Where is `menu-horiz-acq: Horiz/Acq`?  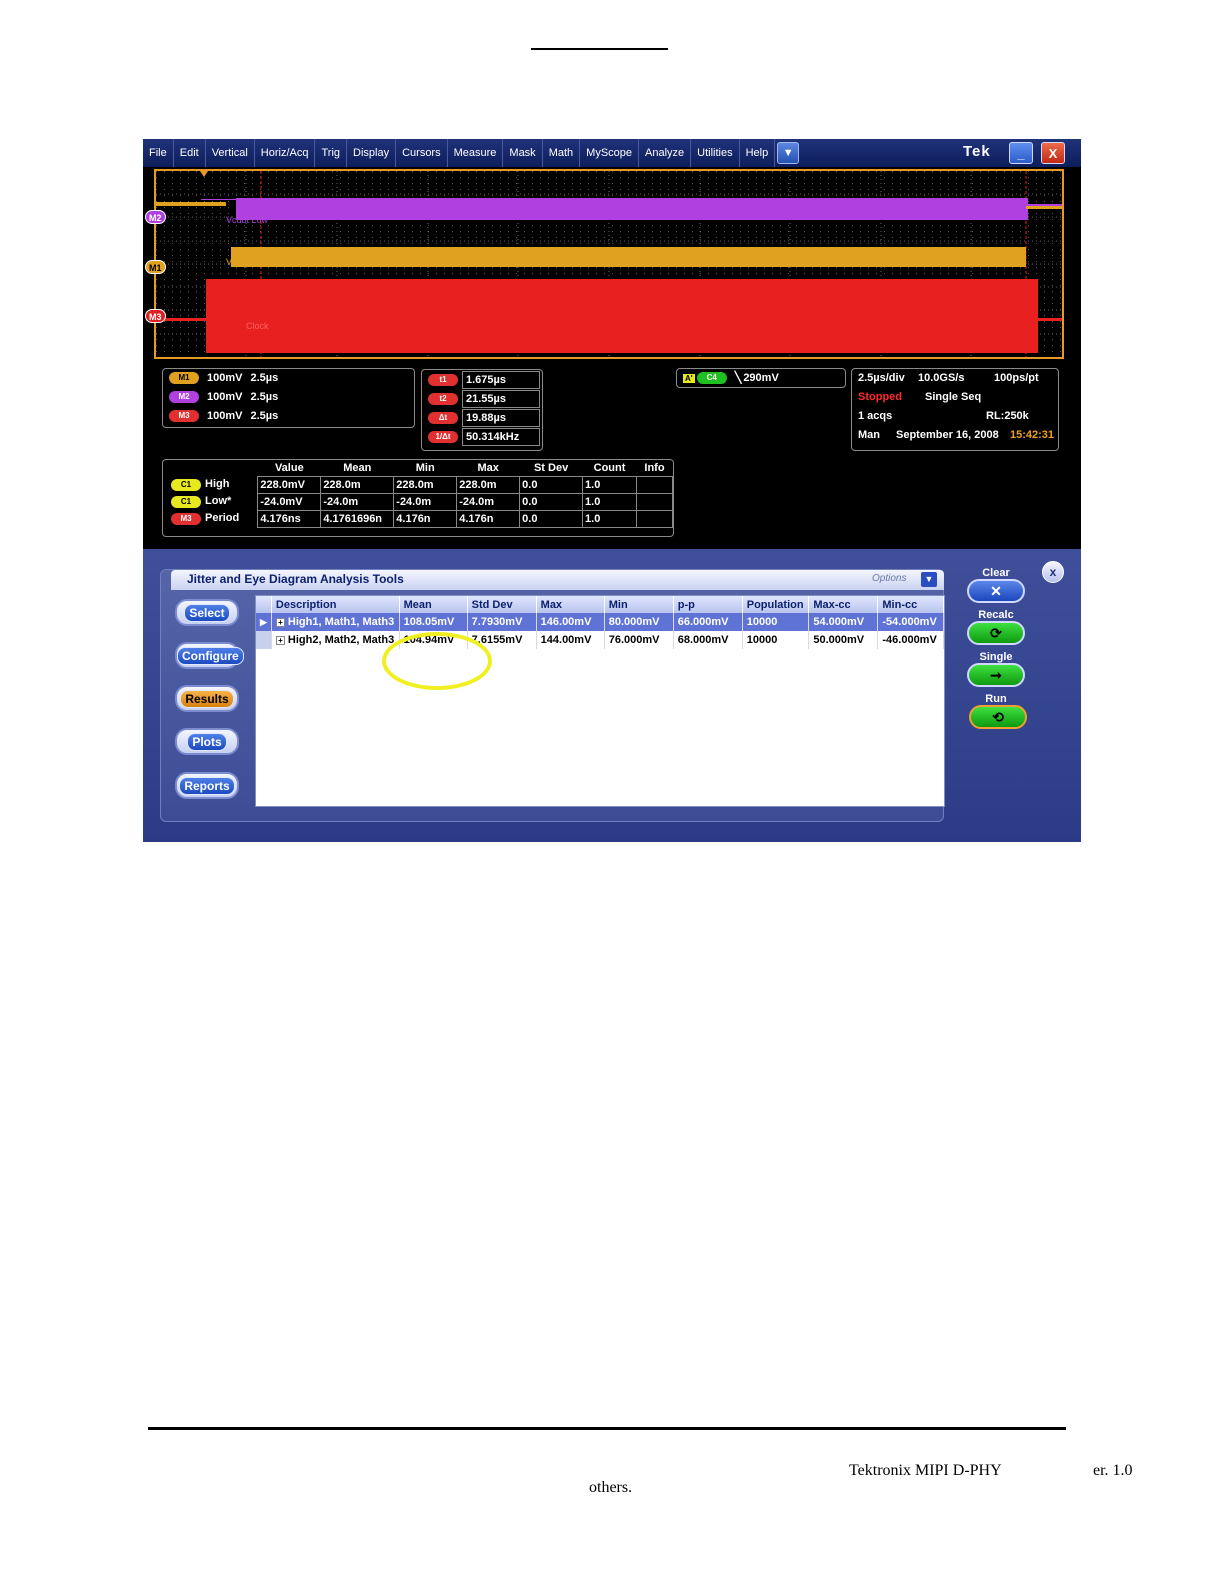
menu-horiz-acq: Horiz/Acq is located at coordinates (285, 153).